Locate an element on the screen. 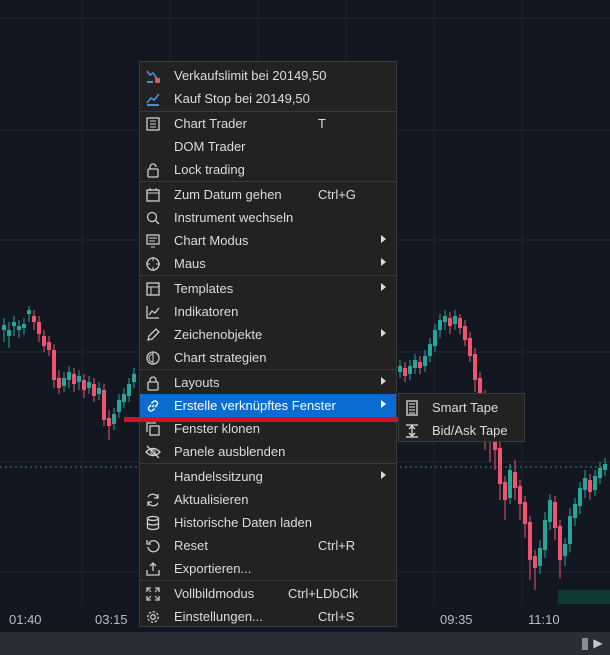  menu-item-fullscreen: Vollbildmodus Ctrl+LDbClk is located at coordinates (268, 593).